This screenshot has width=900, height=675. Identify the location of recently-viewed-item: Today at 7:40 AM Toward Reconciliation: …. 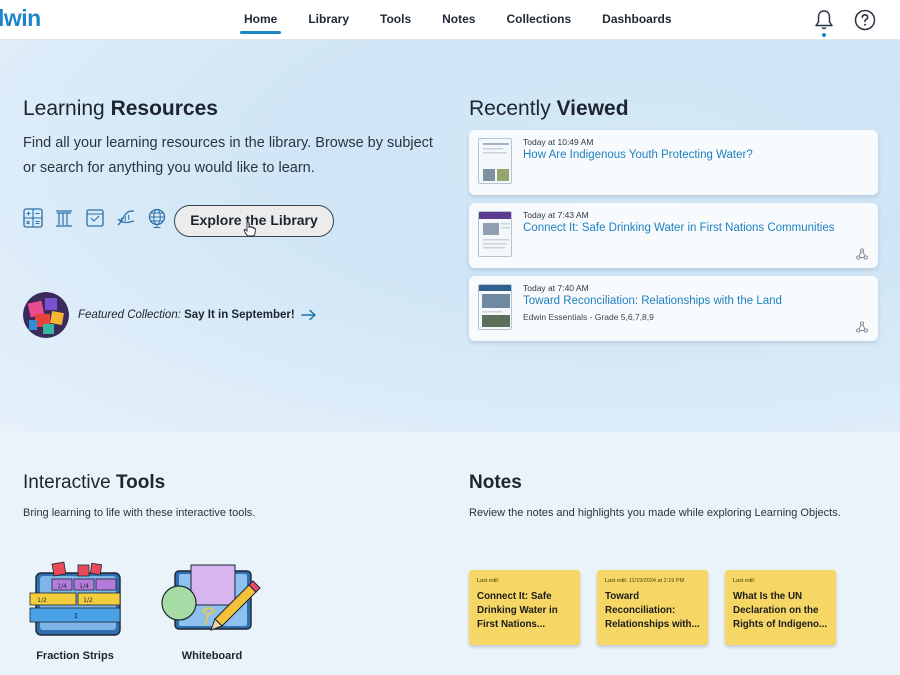
(673, 308).